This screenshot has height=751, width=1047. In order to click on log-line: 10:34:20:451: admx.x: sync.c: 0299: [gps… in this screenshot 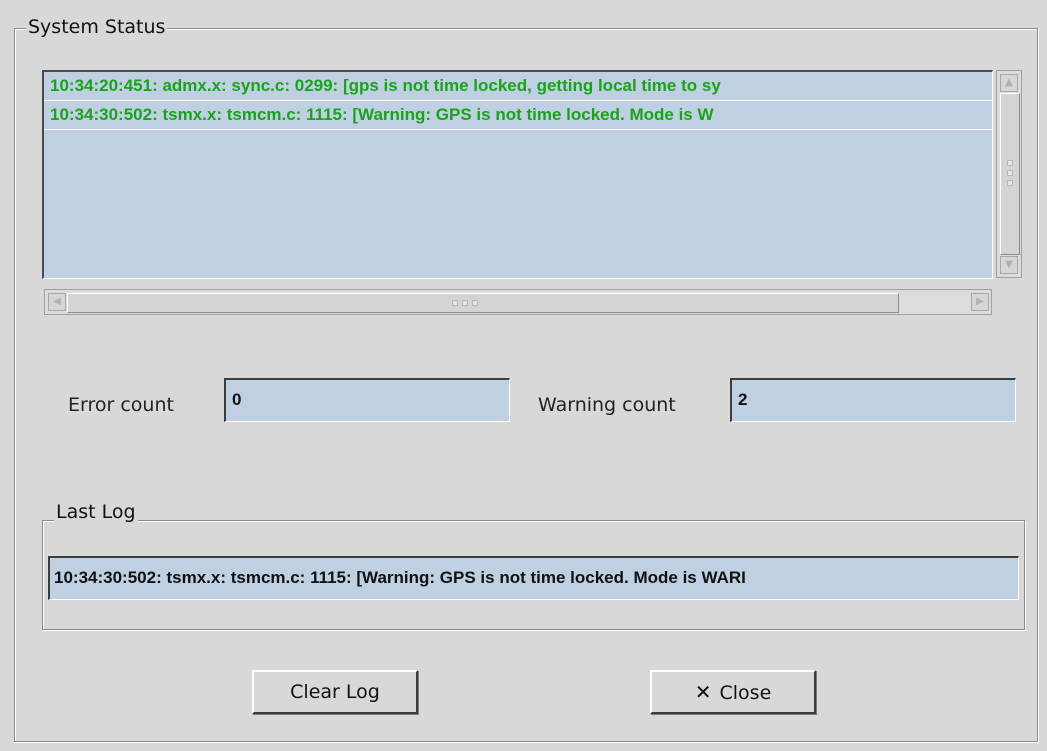, I will do `click(518, 86)`.